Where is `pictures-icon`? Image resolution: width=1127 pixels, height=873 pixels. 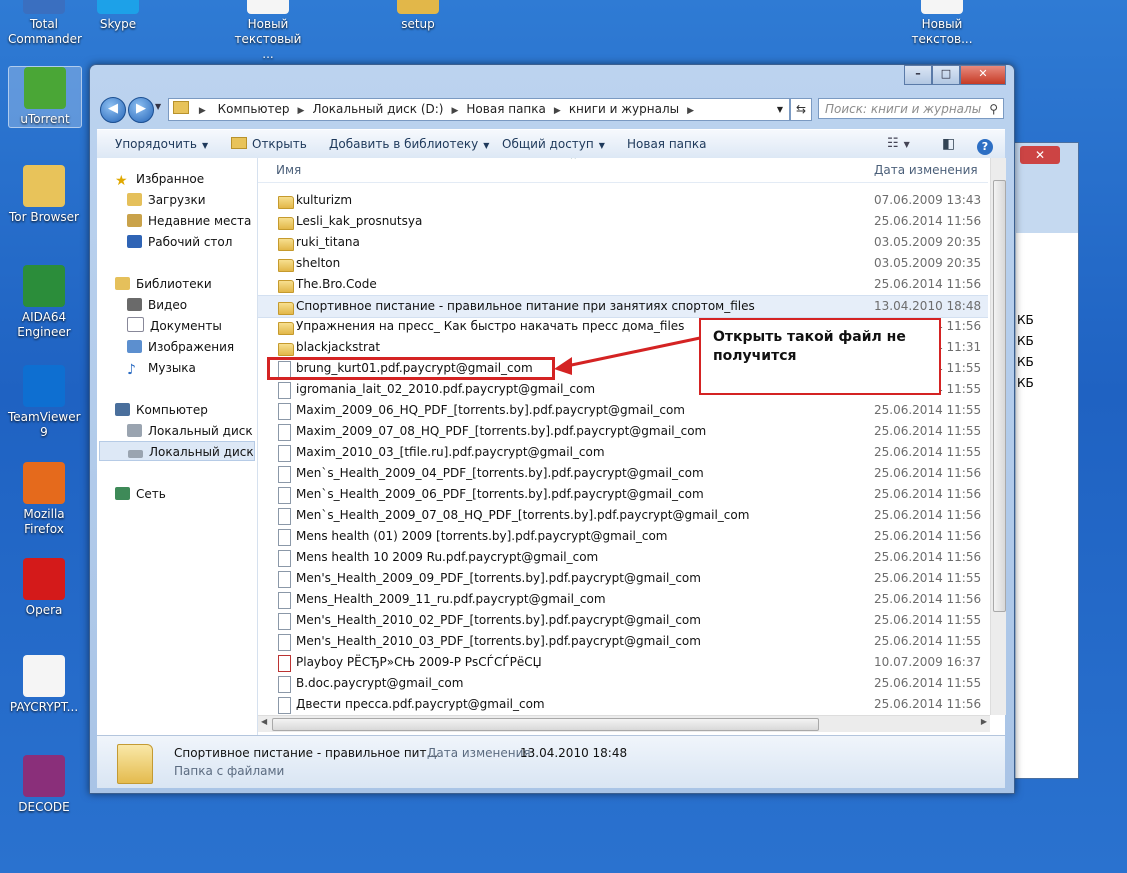
pictures-icon is located at coordinates (134, 346).